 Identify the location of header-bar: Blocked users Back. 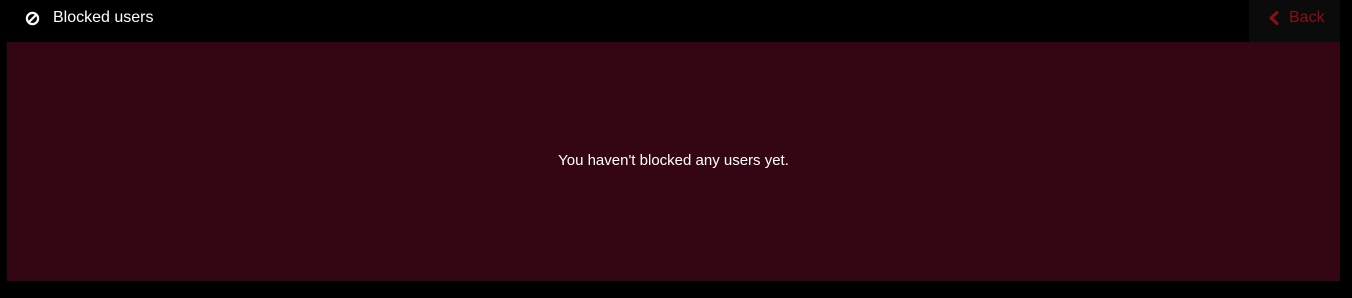
(676, 21).